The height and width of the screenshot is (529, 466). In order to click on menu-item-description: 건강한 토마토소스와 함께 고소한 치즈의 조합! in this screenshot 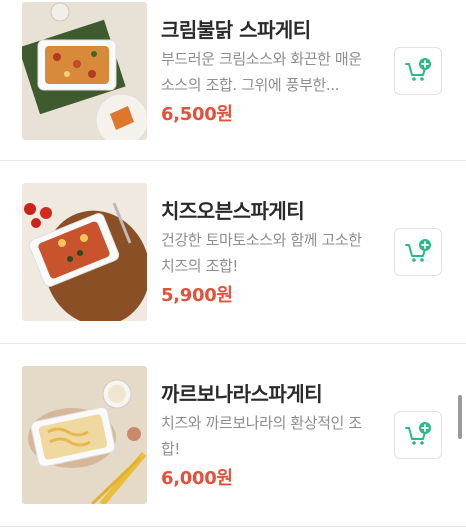, I will do `click(261, 253)`.